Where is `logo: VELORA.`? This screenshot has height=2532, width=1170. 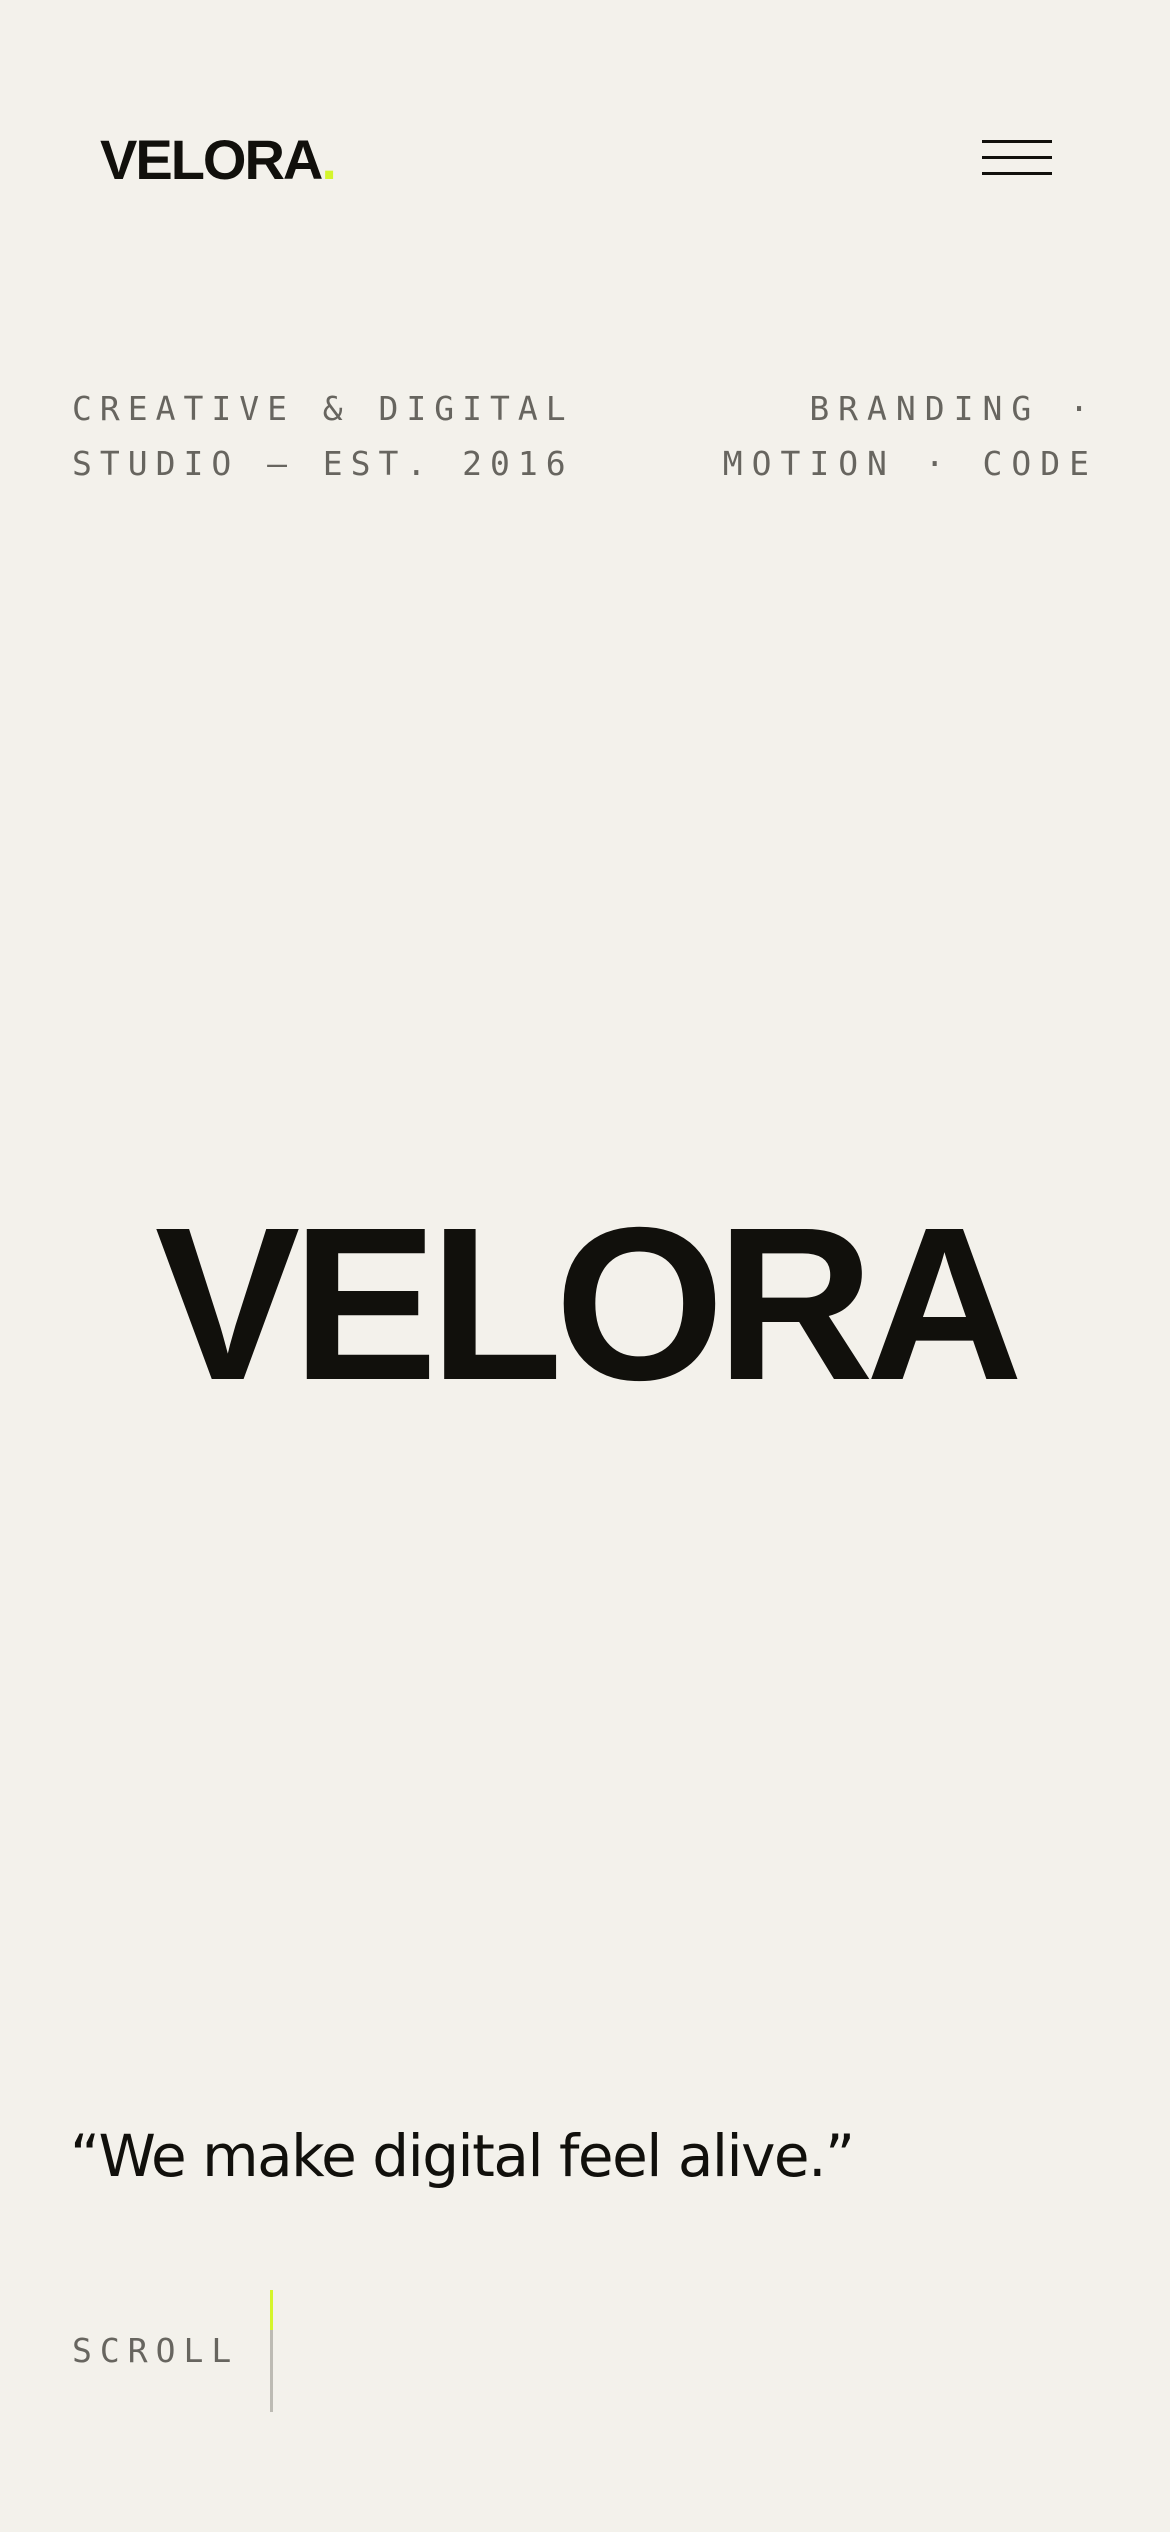
logo: VELORA. is located at coordinates (218, 160).